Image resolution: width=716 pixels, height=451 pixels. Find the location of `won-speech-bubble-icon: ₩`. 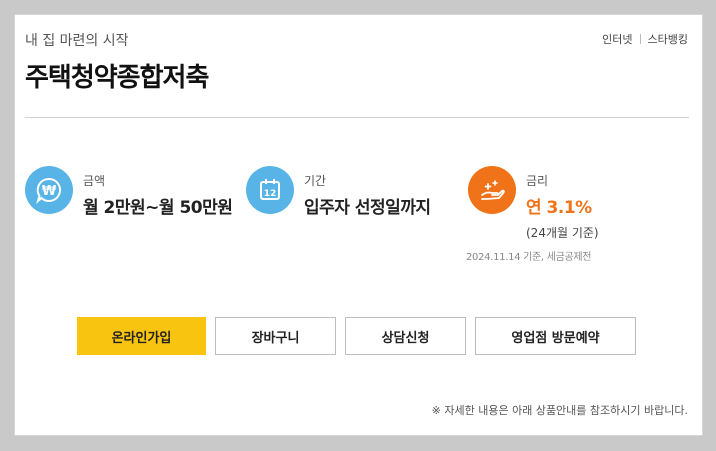

won-speech-bubble-icon: ₩ is located at coordinates (49, 190).